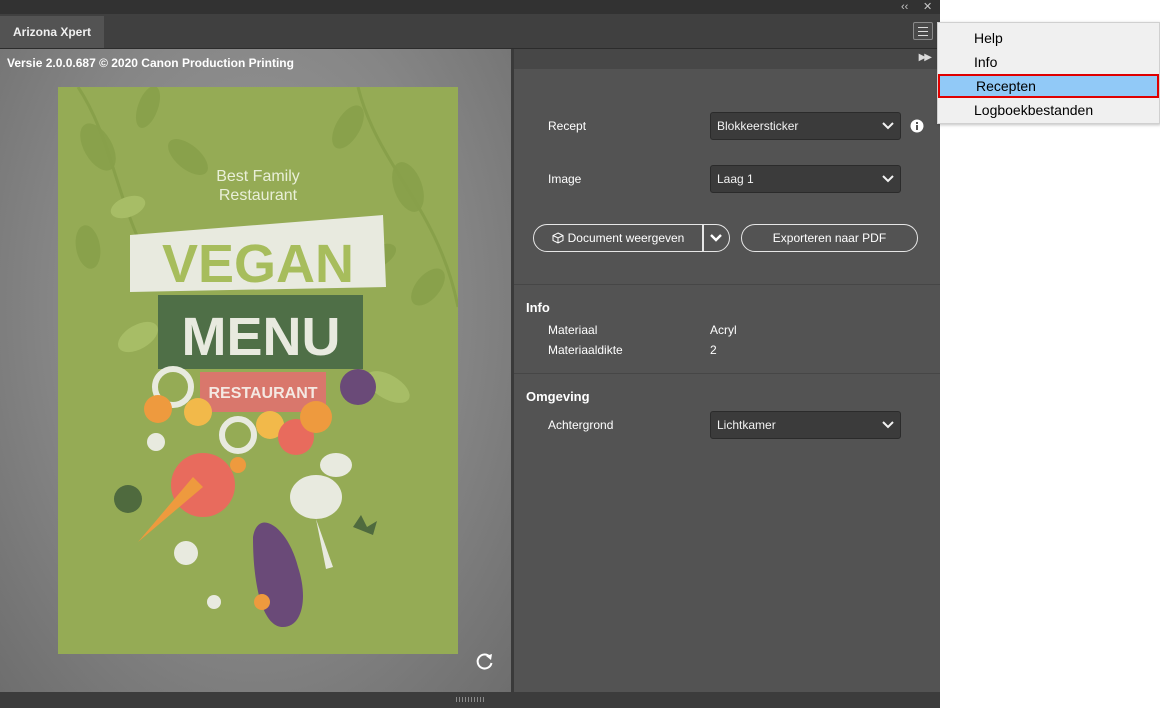 The height and width of the screenshot is (708, 1160). I want to click on recept-select: Blokkeersticker, so click(805, 126).